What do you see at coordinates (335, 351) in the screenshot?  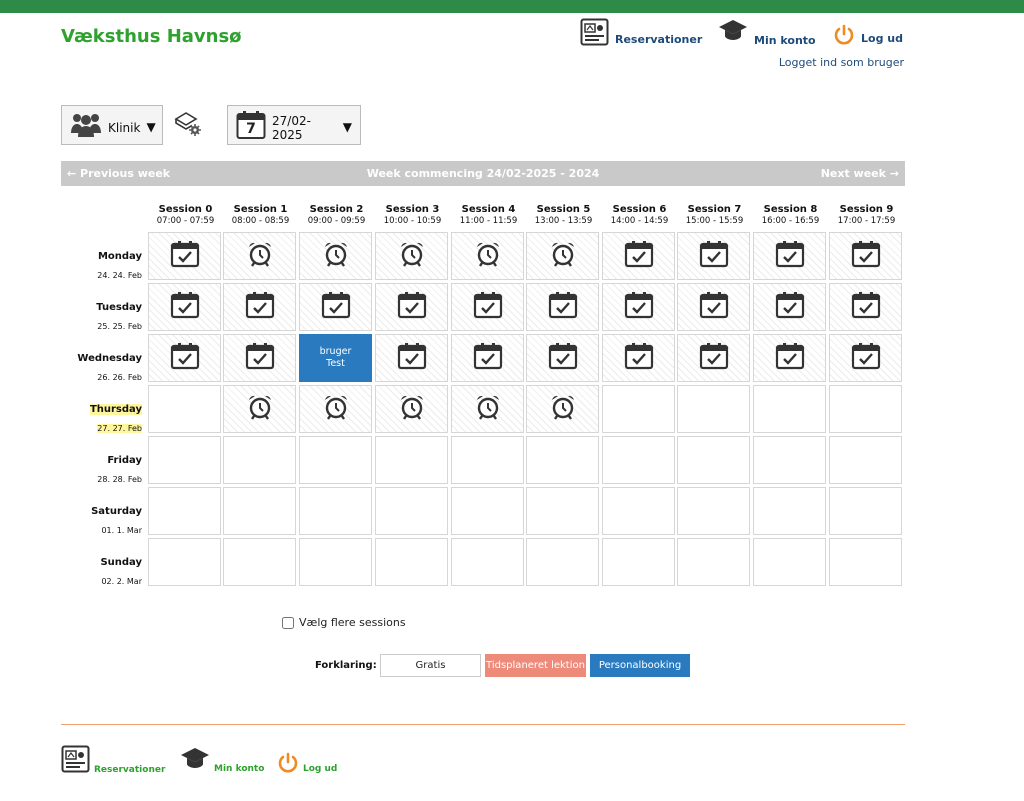 I see `booking-user: bruger` at bounding box center [335, 351].